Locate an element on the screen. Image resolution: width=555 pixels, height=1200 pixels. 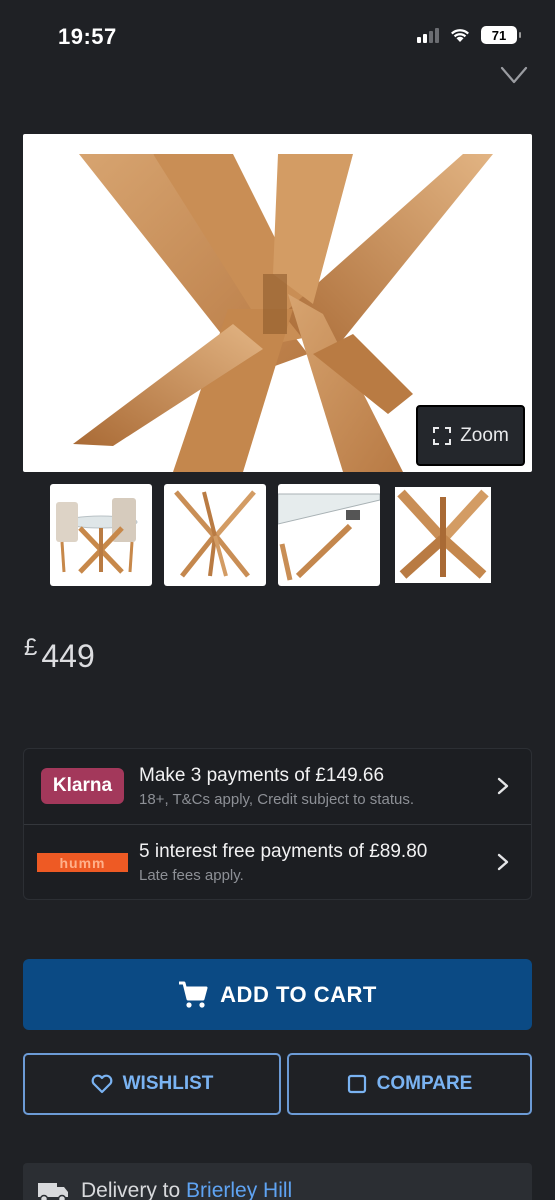
dining-set-thumb-image is located at coordinates (97, 536).